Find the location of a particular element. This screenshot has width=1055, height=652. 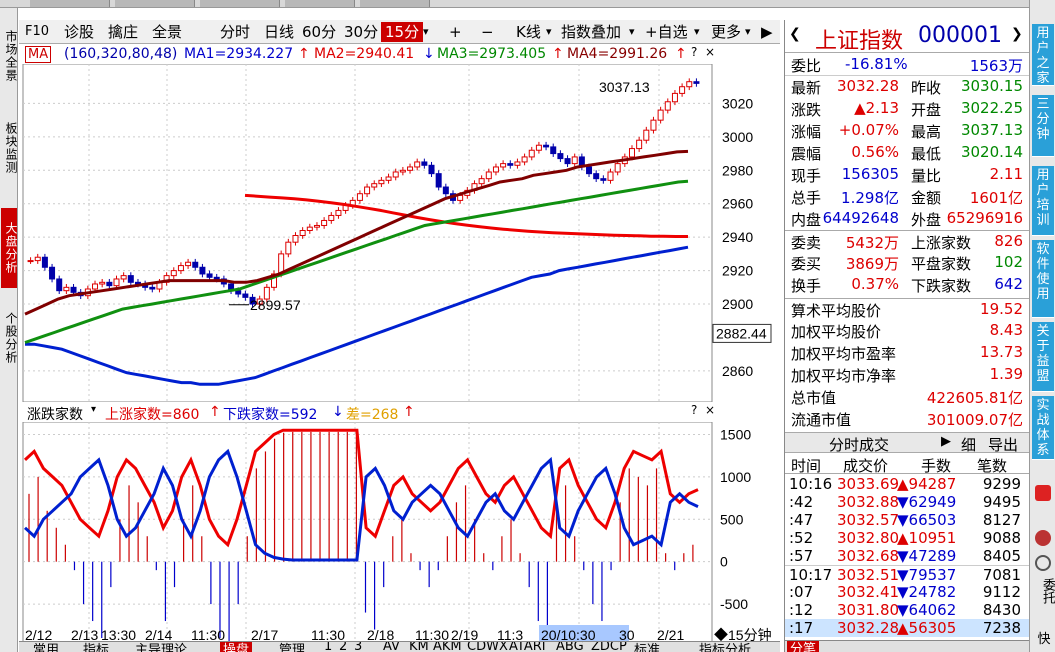

side-order-label: 委托 is located at coordinates (1044, 591).